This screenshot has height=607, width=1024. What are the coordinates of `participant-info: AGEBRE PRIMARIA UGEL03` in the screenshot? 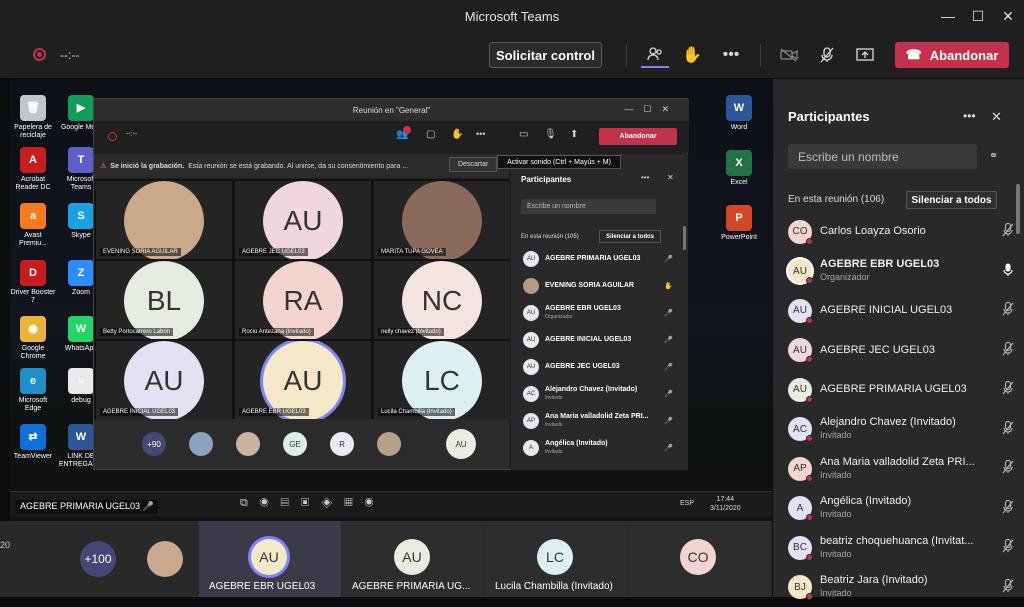 It's located at (909, 389).